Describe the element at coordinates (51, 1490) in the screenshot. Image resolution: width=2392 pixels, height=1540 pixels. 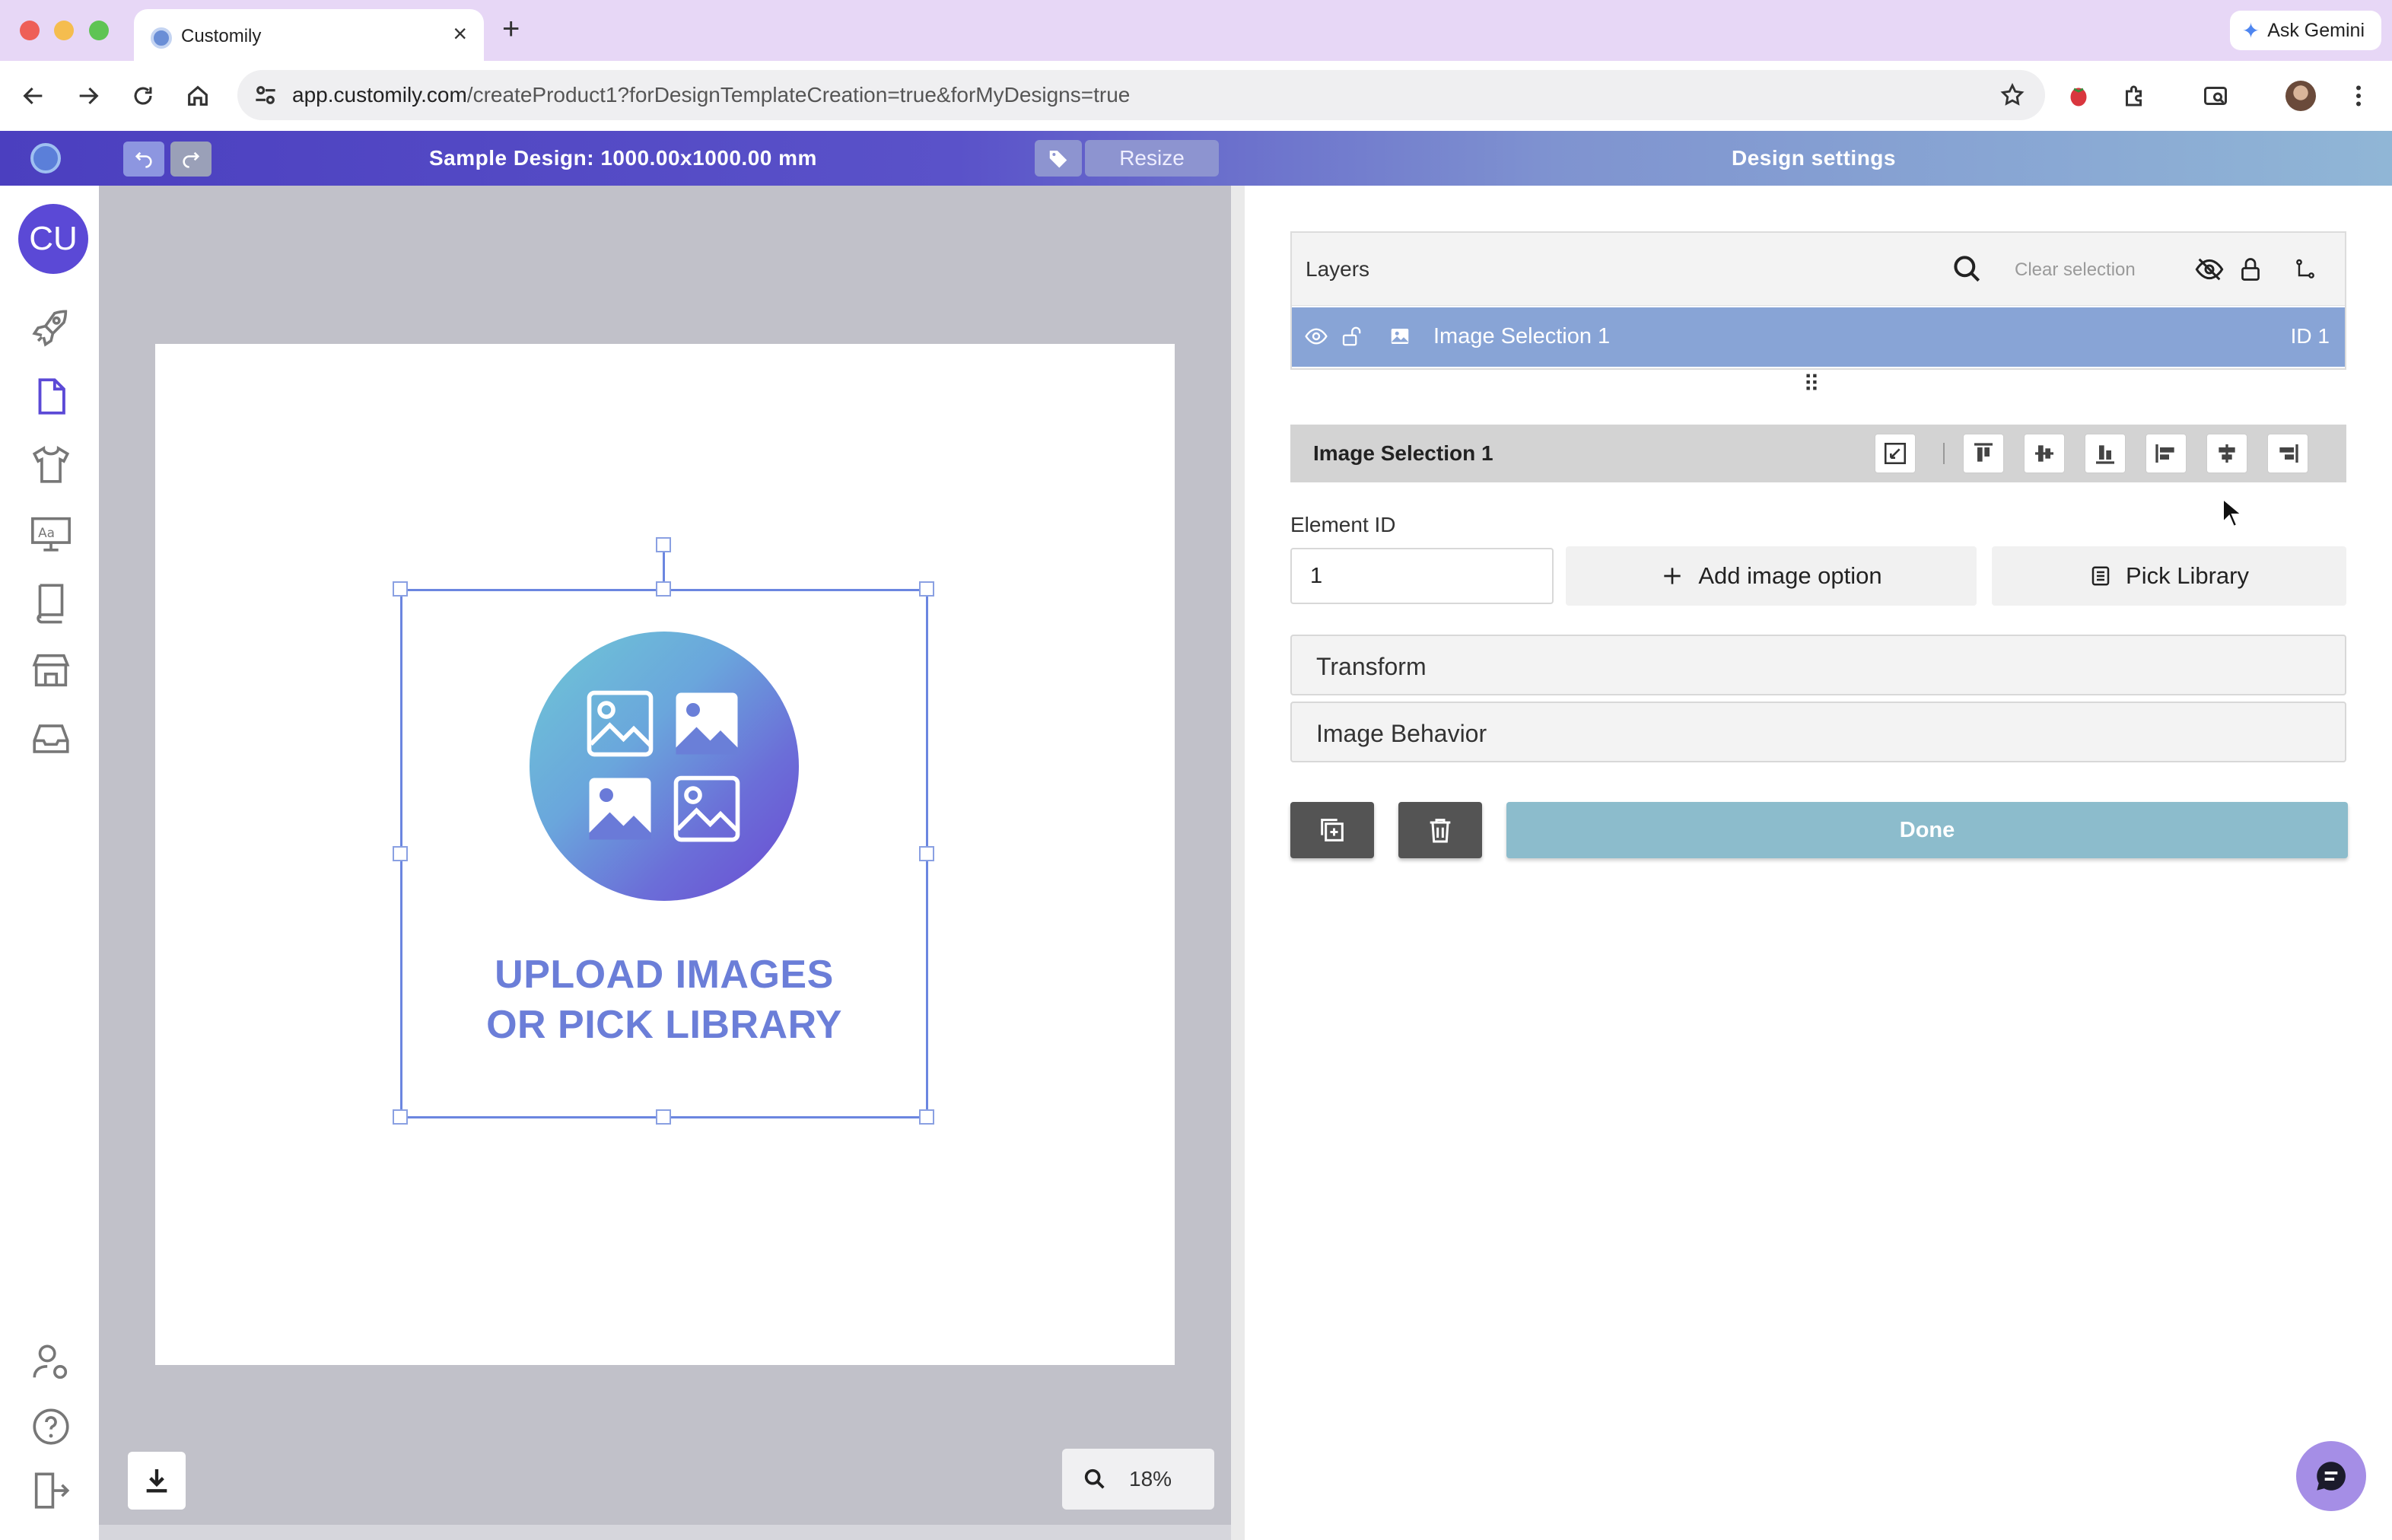
I see `sidebar-item-logout` at that location.